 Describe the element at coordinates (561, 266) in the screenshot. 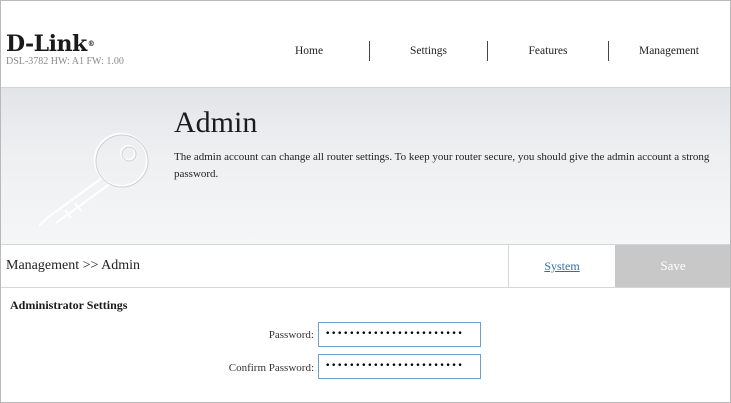

I see `system-link: System` at that location.